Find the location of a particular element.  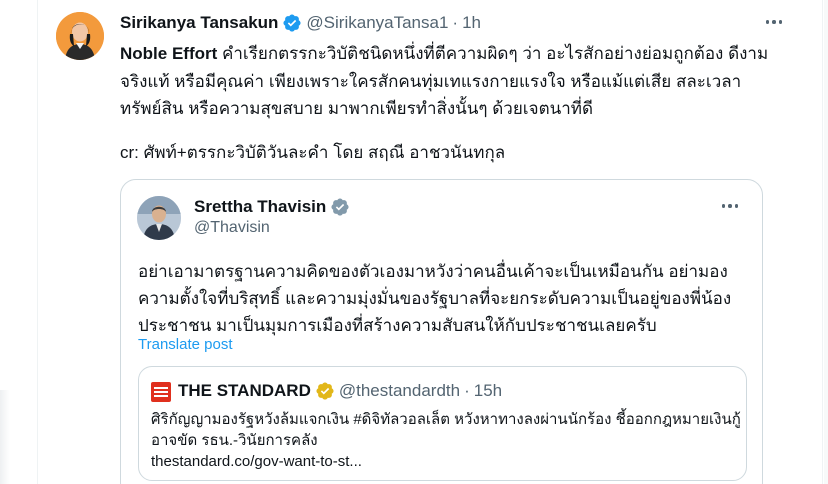

tweet-text-bold: Noble Effort is located at coordinates (169, 53).